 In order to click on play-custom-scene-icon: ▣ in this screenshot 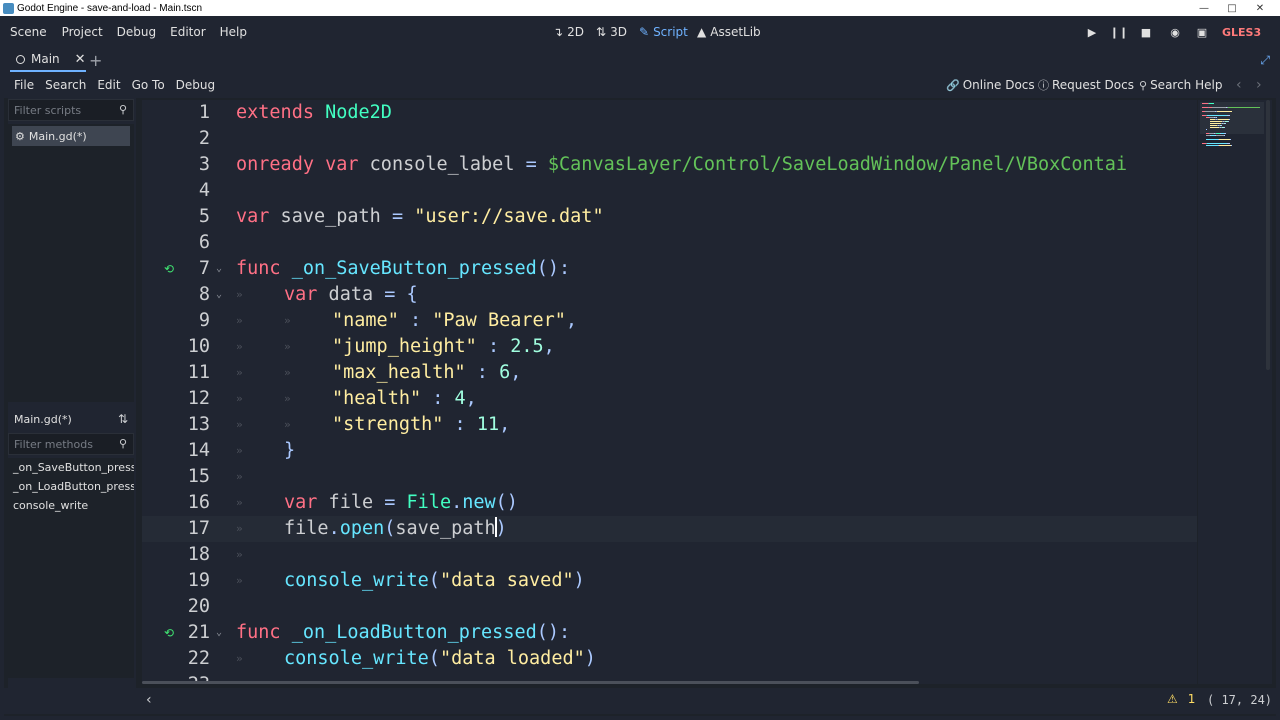, I will do `click(1202, 32)`.